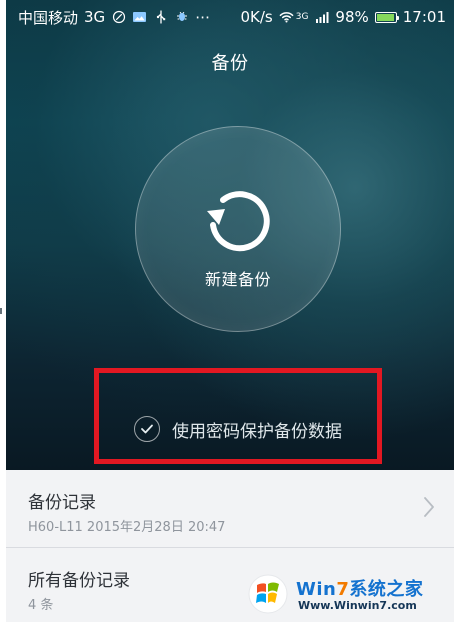 Image resolution: width=454 pixels, height=622 pixels. What do you see at coordinates (321, 17) in the screenshot?
I see `signal-bars-icon` at bounding box center [321, 17].